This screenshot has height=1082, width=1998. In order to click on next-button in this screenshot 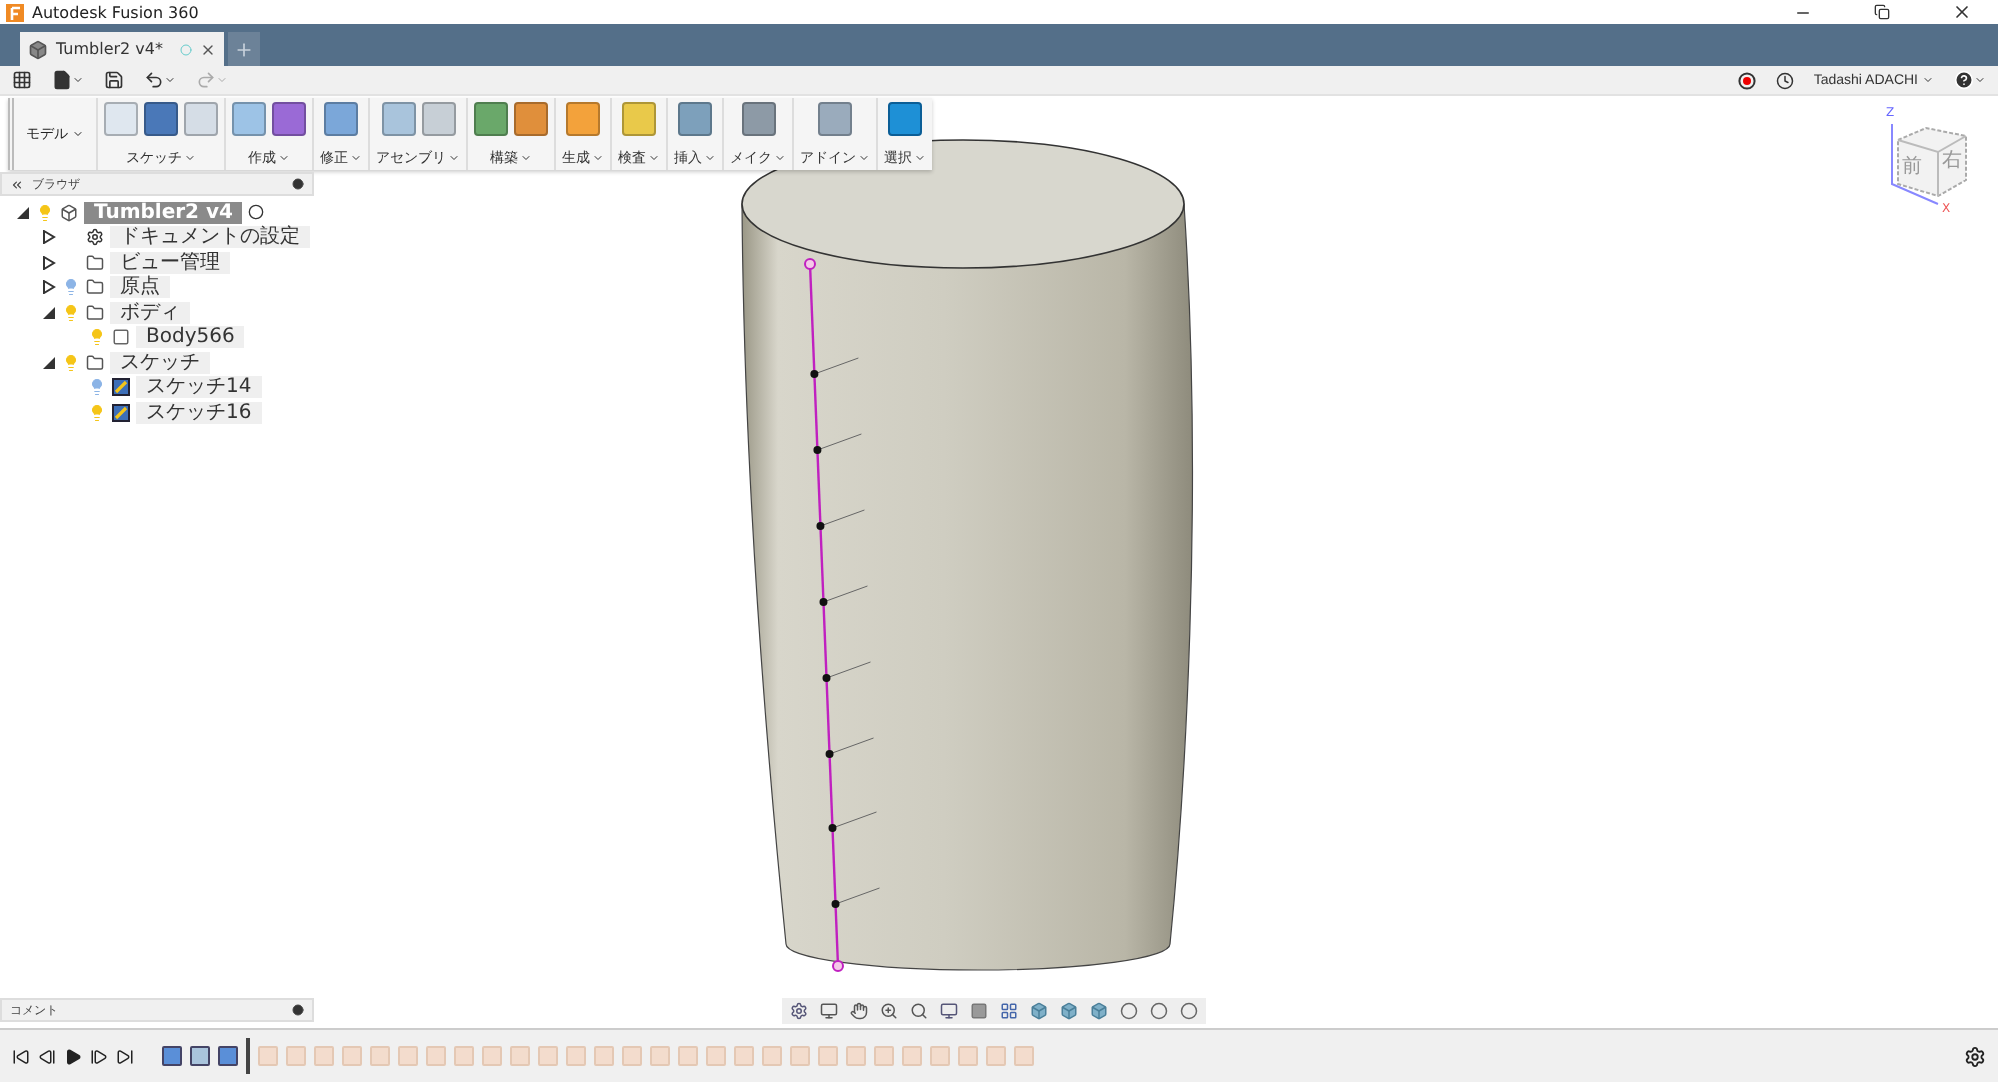, I will do `click(99, 1056)`.